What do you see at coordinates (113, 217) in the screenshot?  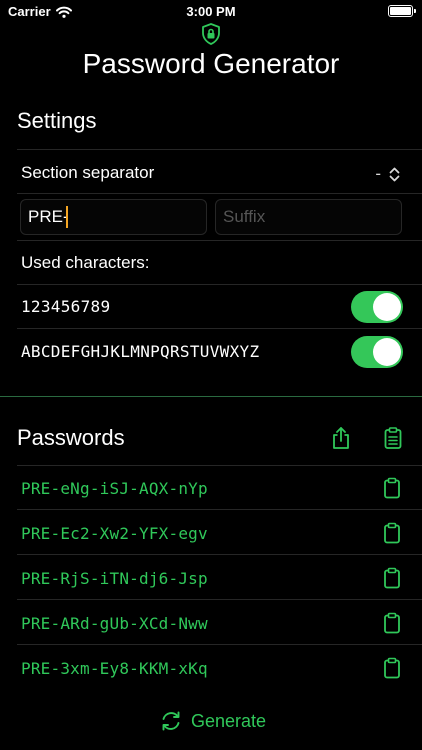 I see `prefix-input` at bounding box center [113, 217].